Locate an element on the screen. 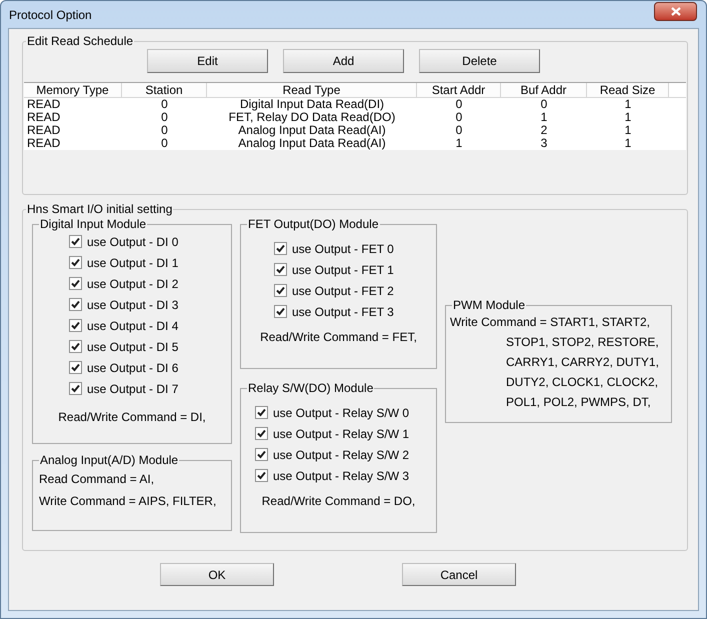  command-text: Read/Write Command = FET, is located at coordinates (338, 337).